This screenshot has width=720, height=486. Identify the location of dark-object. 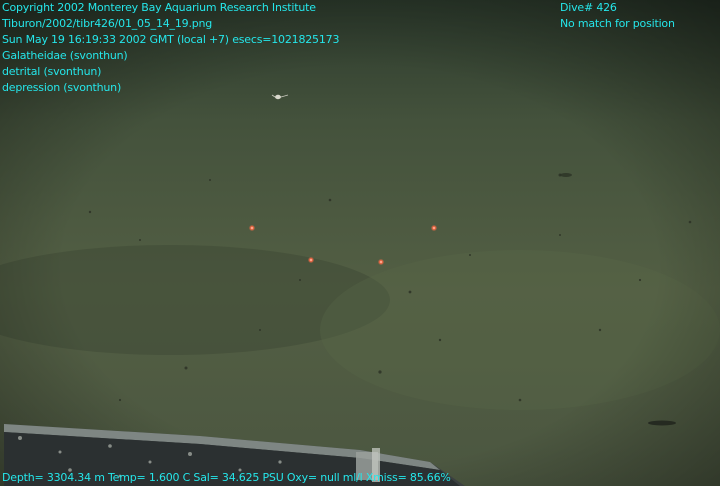
(662, 423).